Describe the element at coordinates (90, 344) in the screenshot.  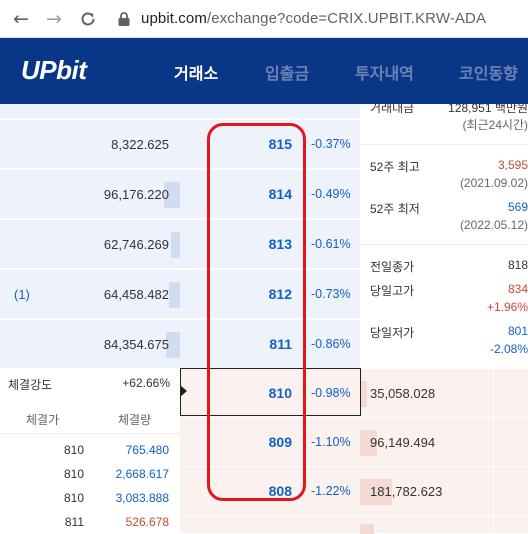
I see `ask-row: 84,354.675` at that location.